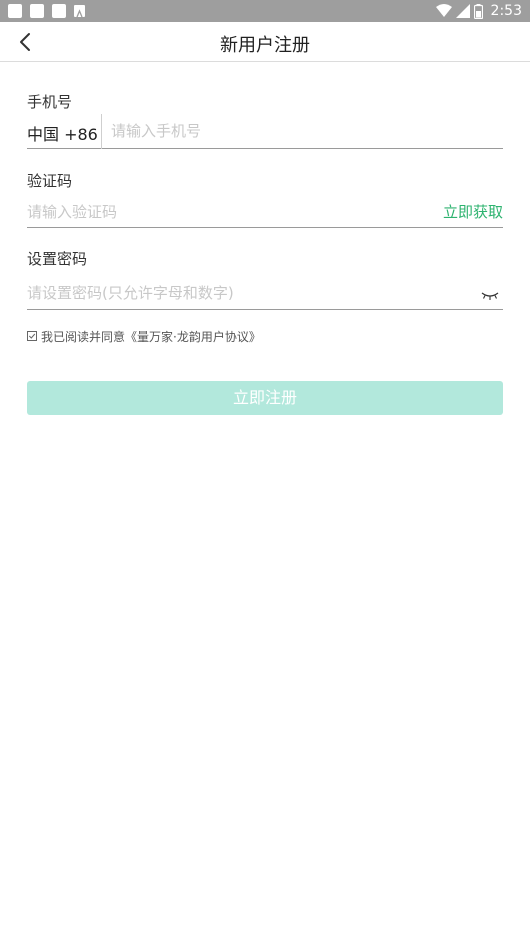 Image resolution: width=530 pixels, height=940 pixels. I want to click on phone-input, so click(301, 131).